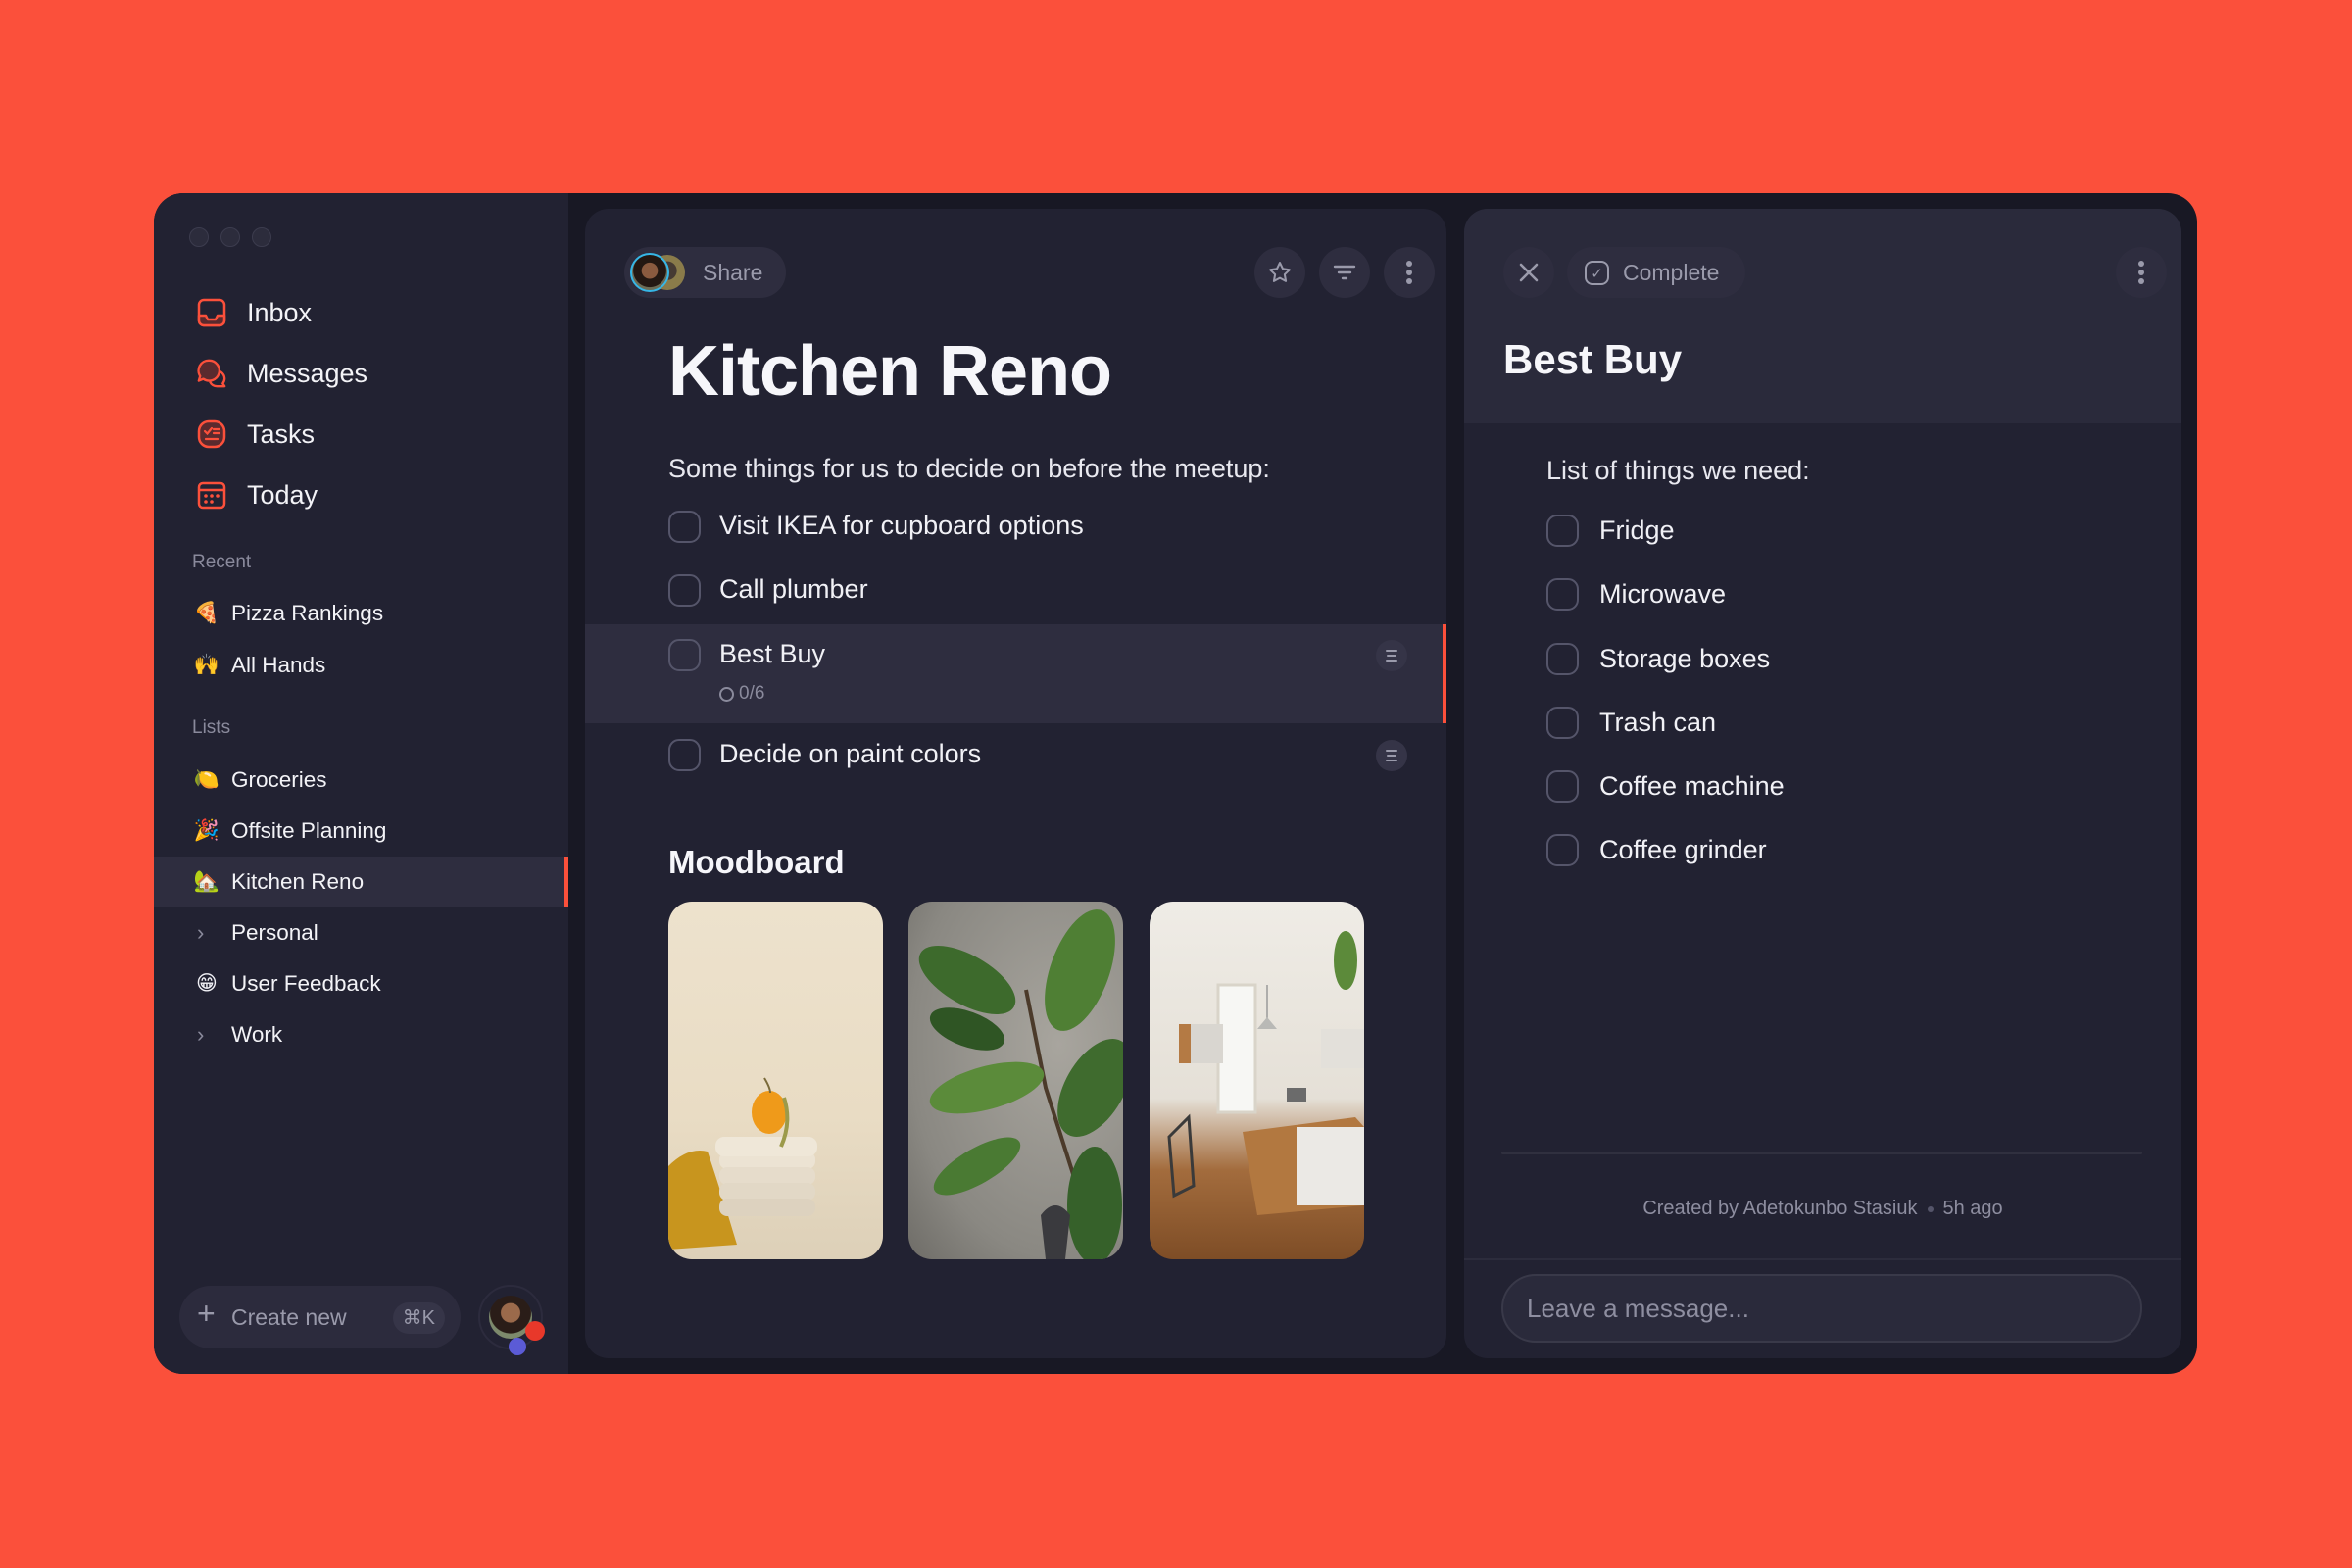 The width and height of the screenshot is (2352, 1568). I want to click on star-icon, so click(1280, 272).